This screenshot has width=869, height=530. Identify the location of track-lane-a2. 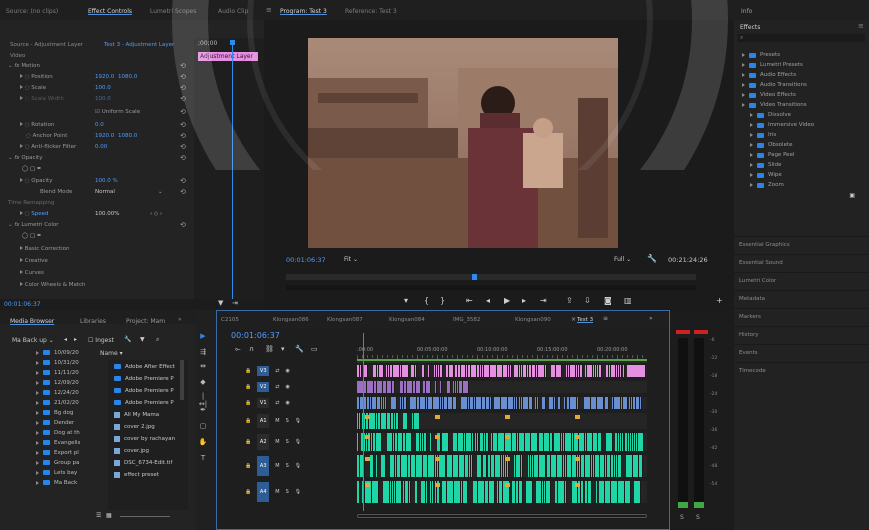
(502, 442).